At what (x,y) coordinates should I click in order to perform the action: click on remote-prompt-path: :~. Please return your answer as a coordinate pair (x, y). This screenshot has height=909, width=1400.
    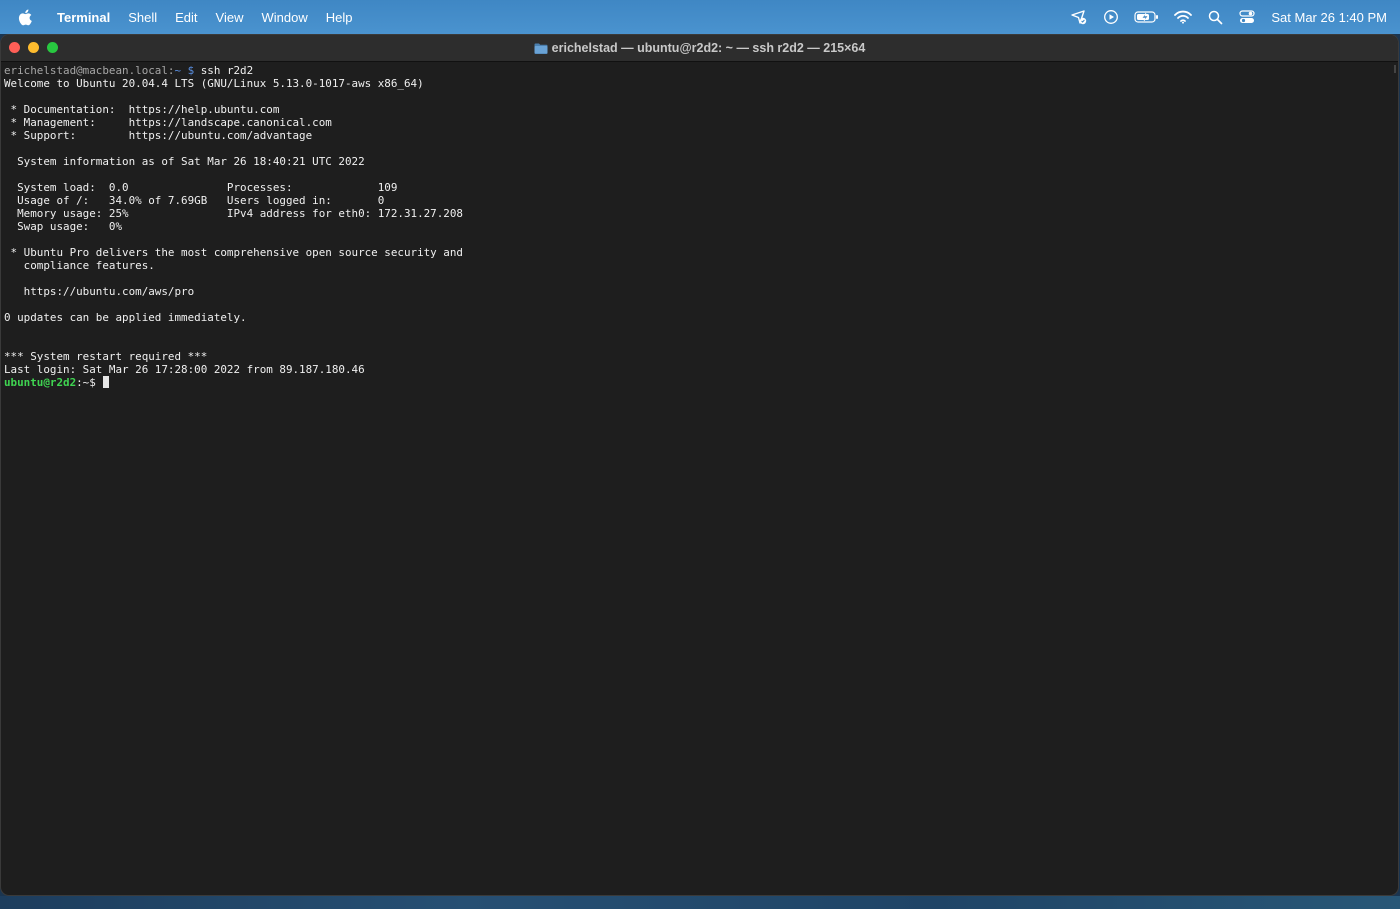
    Looking at the image, I should click on (83, 382).